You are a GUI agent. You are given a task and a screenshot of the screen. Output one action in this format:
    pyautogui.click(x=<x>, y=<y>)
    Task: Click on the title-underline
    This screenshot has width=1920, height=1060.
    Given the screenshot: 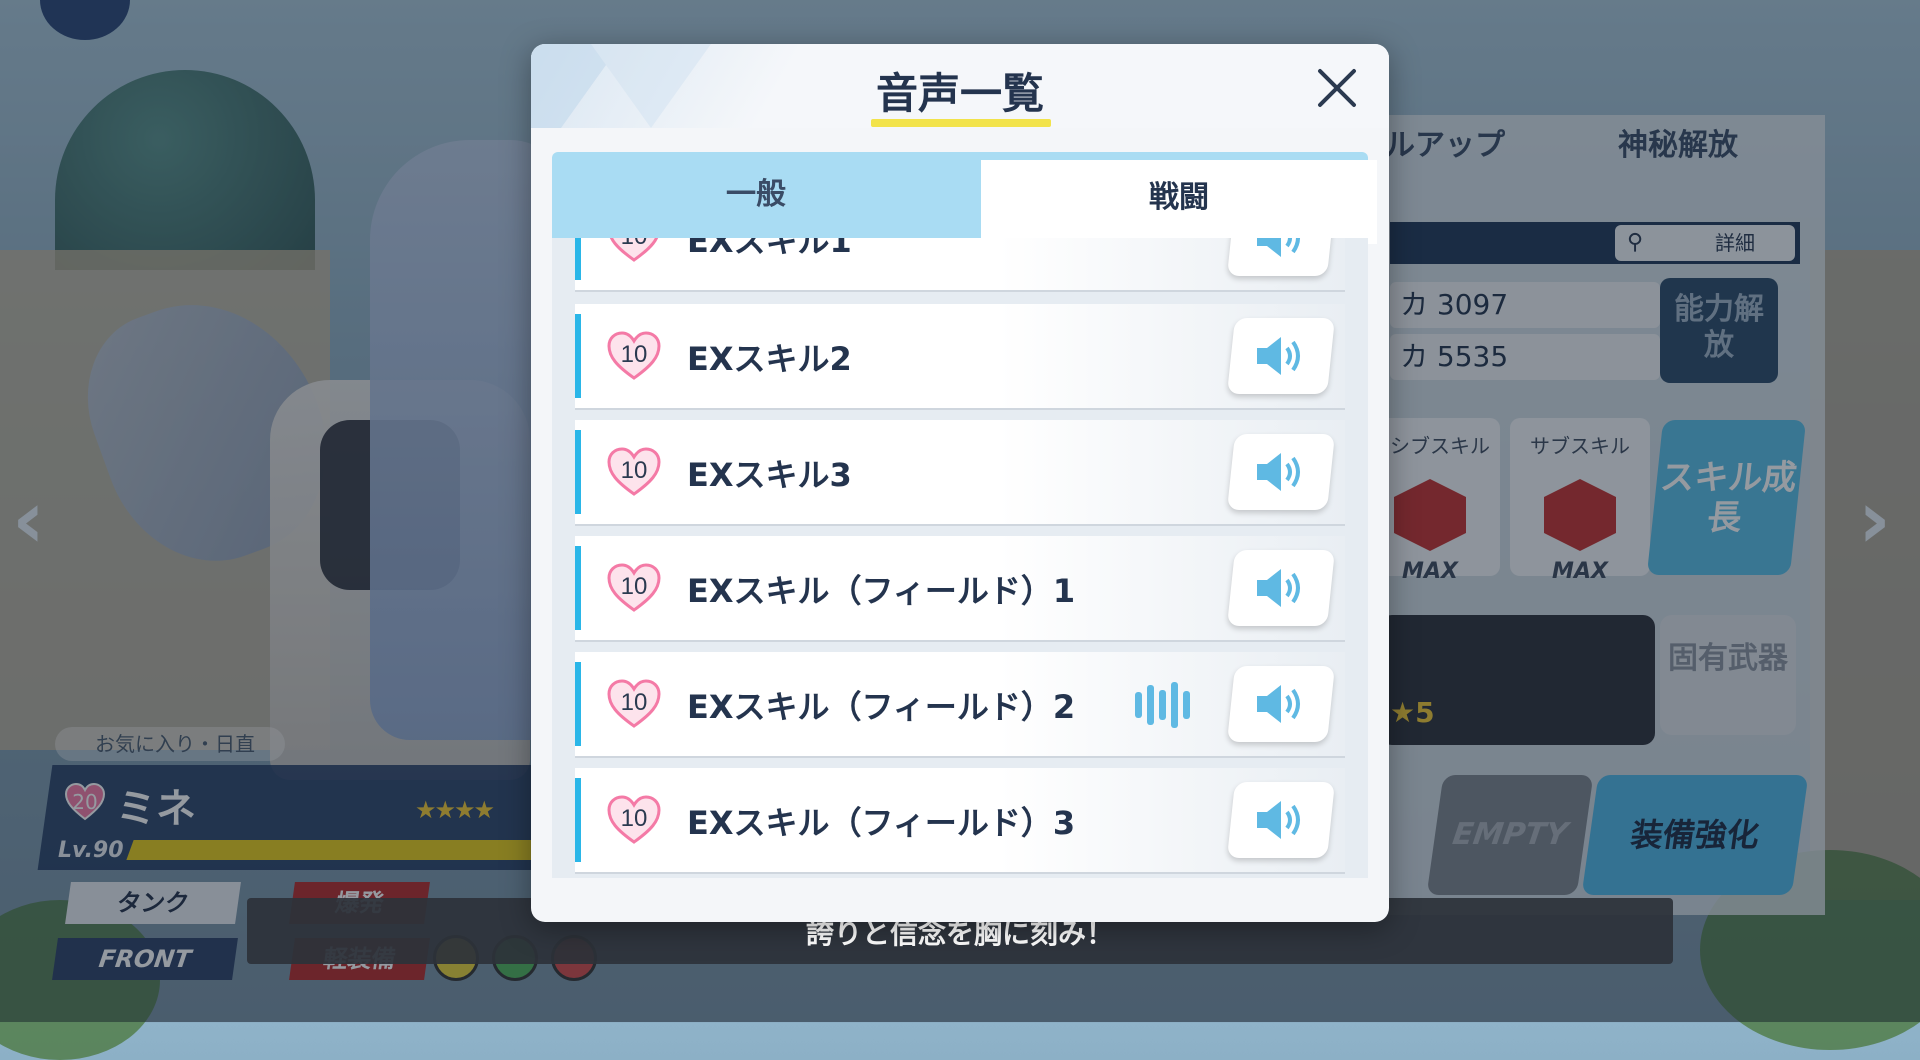 What is the action you would take?
    pyautogui.click(x=961, y=123)
    